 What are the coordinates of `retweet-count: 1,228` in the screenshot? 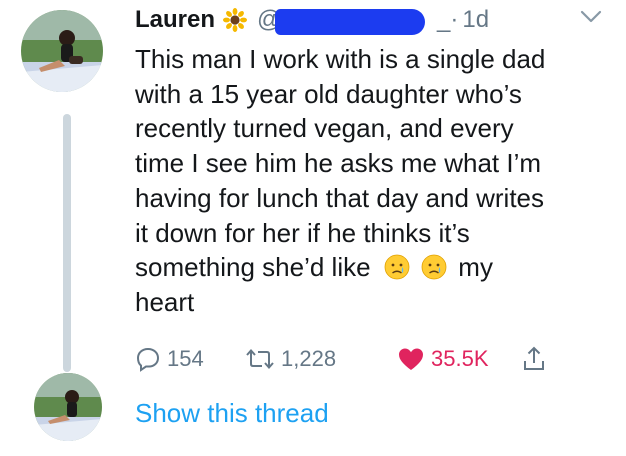 It's located at (309, 358).